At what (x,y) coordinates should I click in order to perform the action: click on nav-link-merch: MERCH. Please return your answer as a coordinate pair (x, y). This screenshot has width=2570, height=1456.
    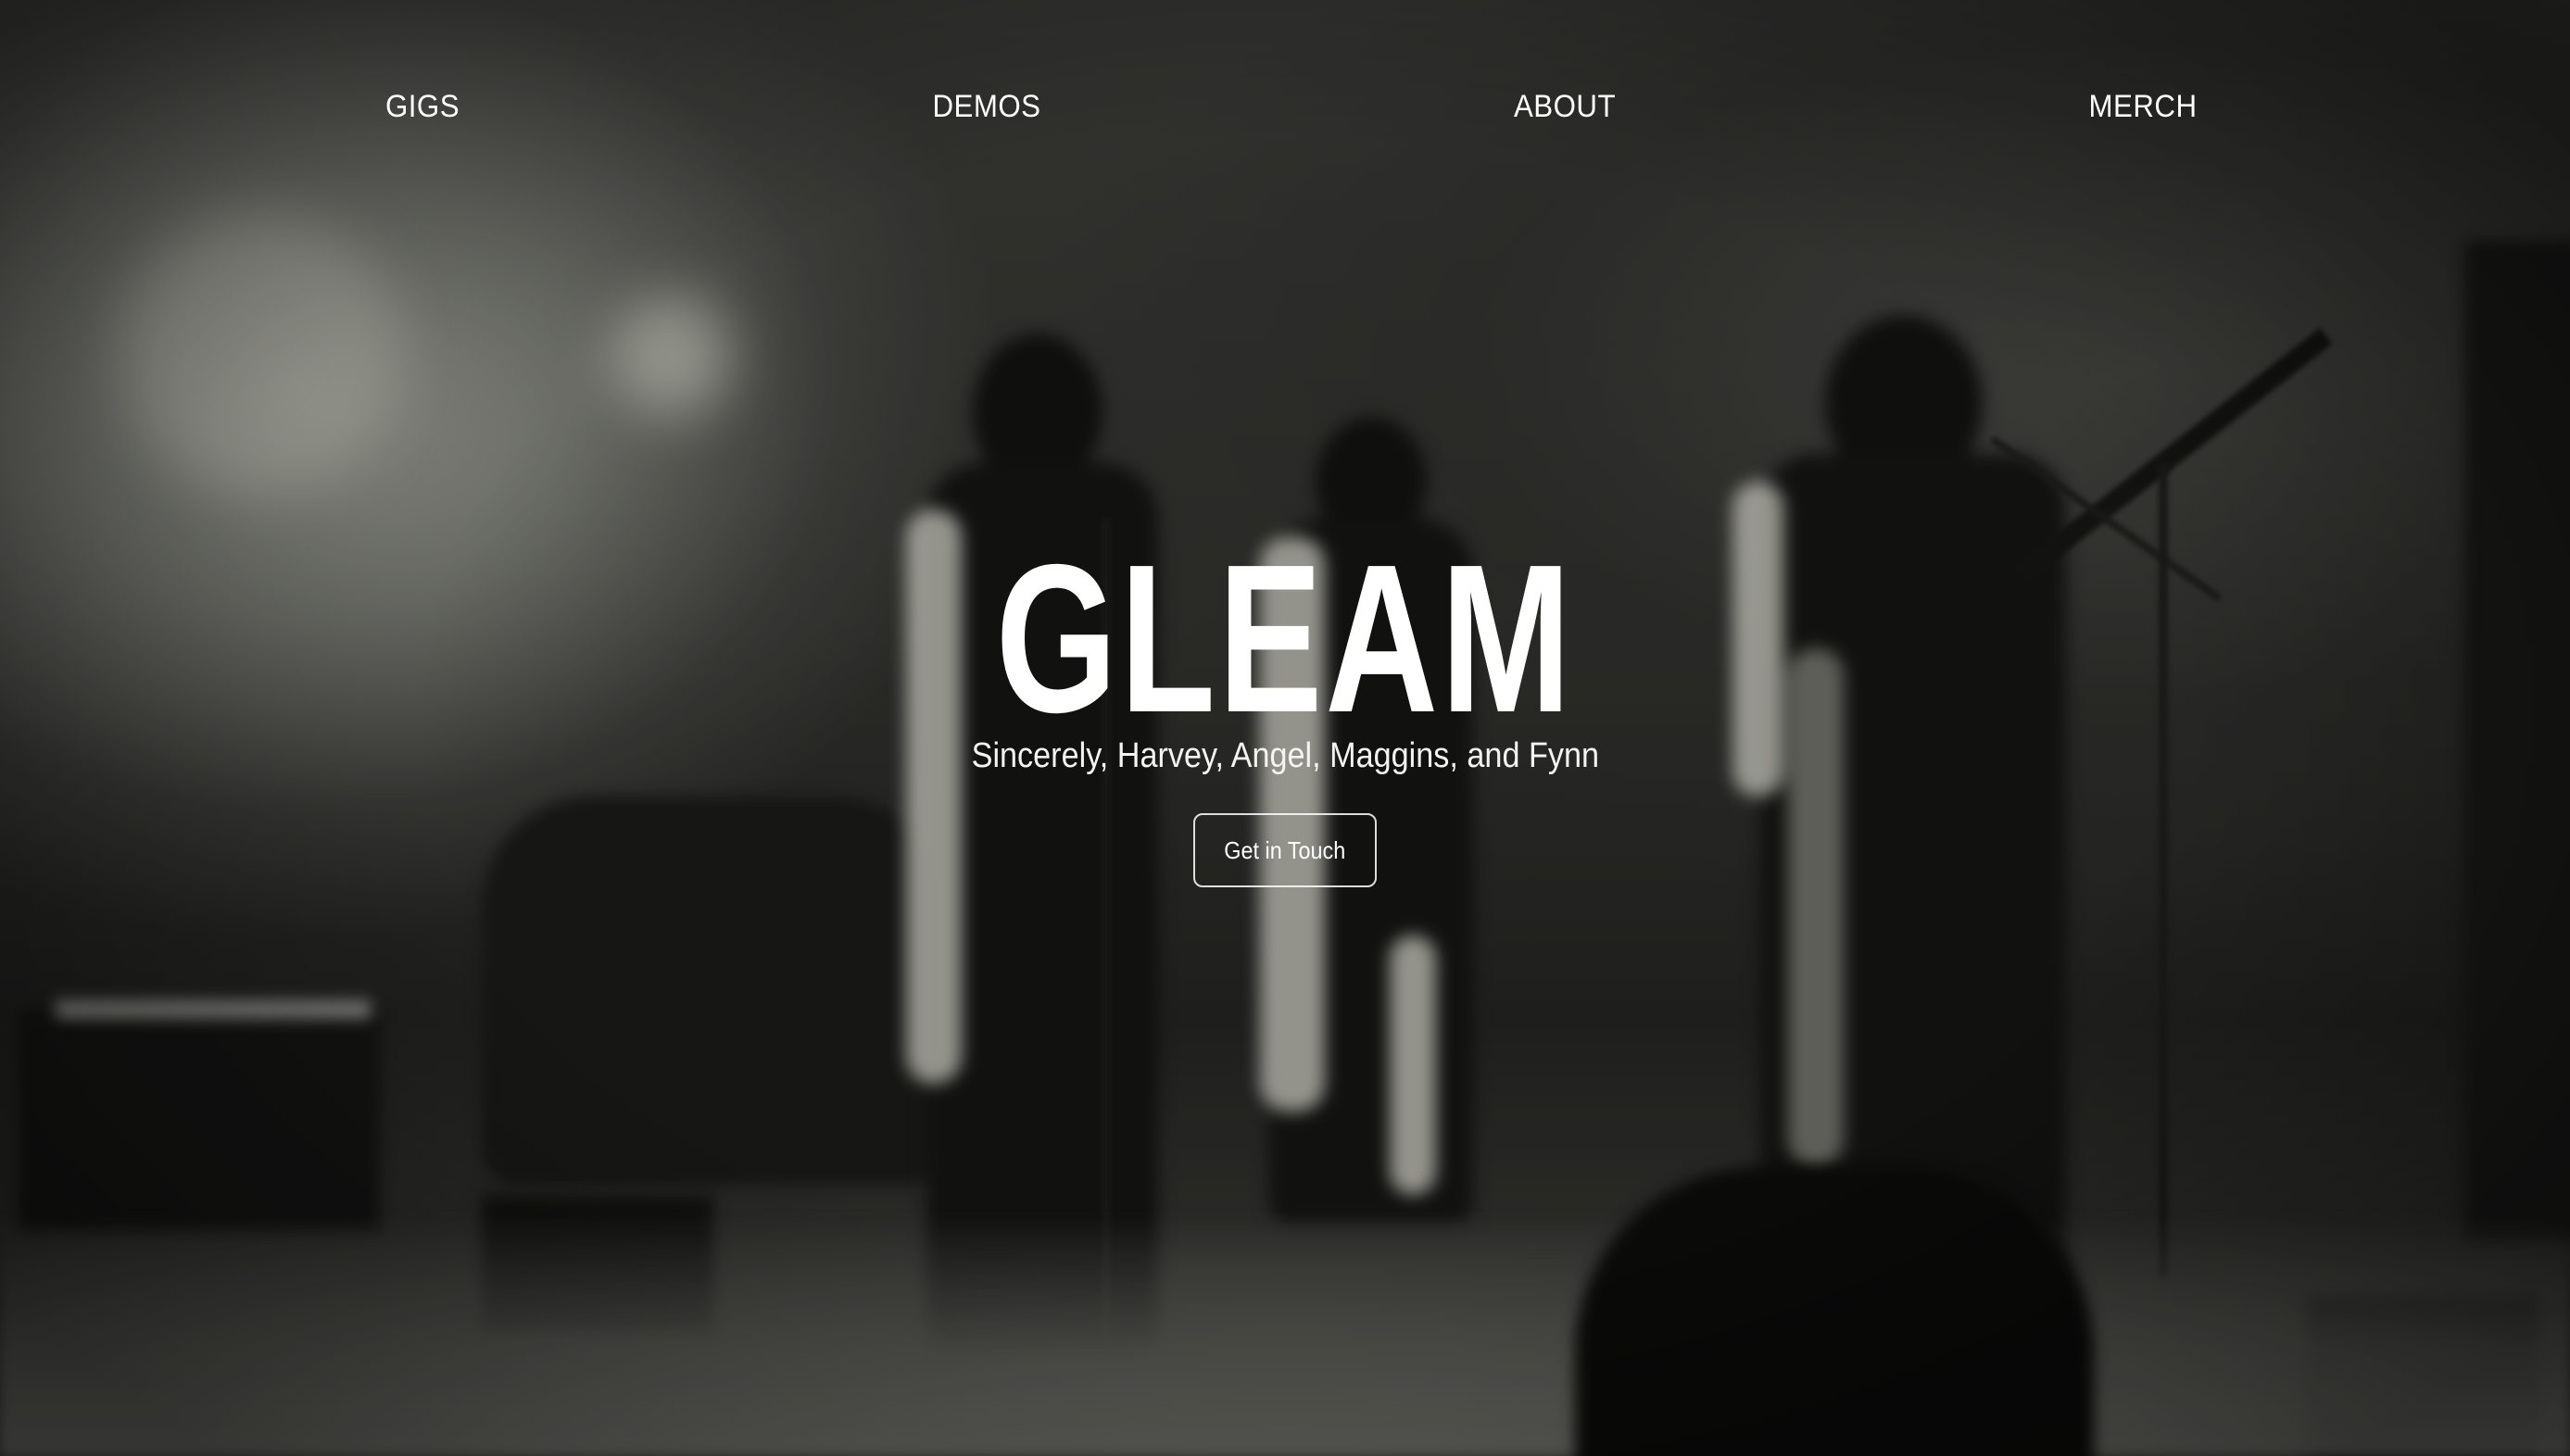
    Looking at the image, I should click on (2142, 107).